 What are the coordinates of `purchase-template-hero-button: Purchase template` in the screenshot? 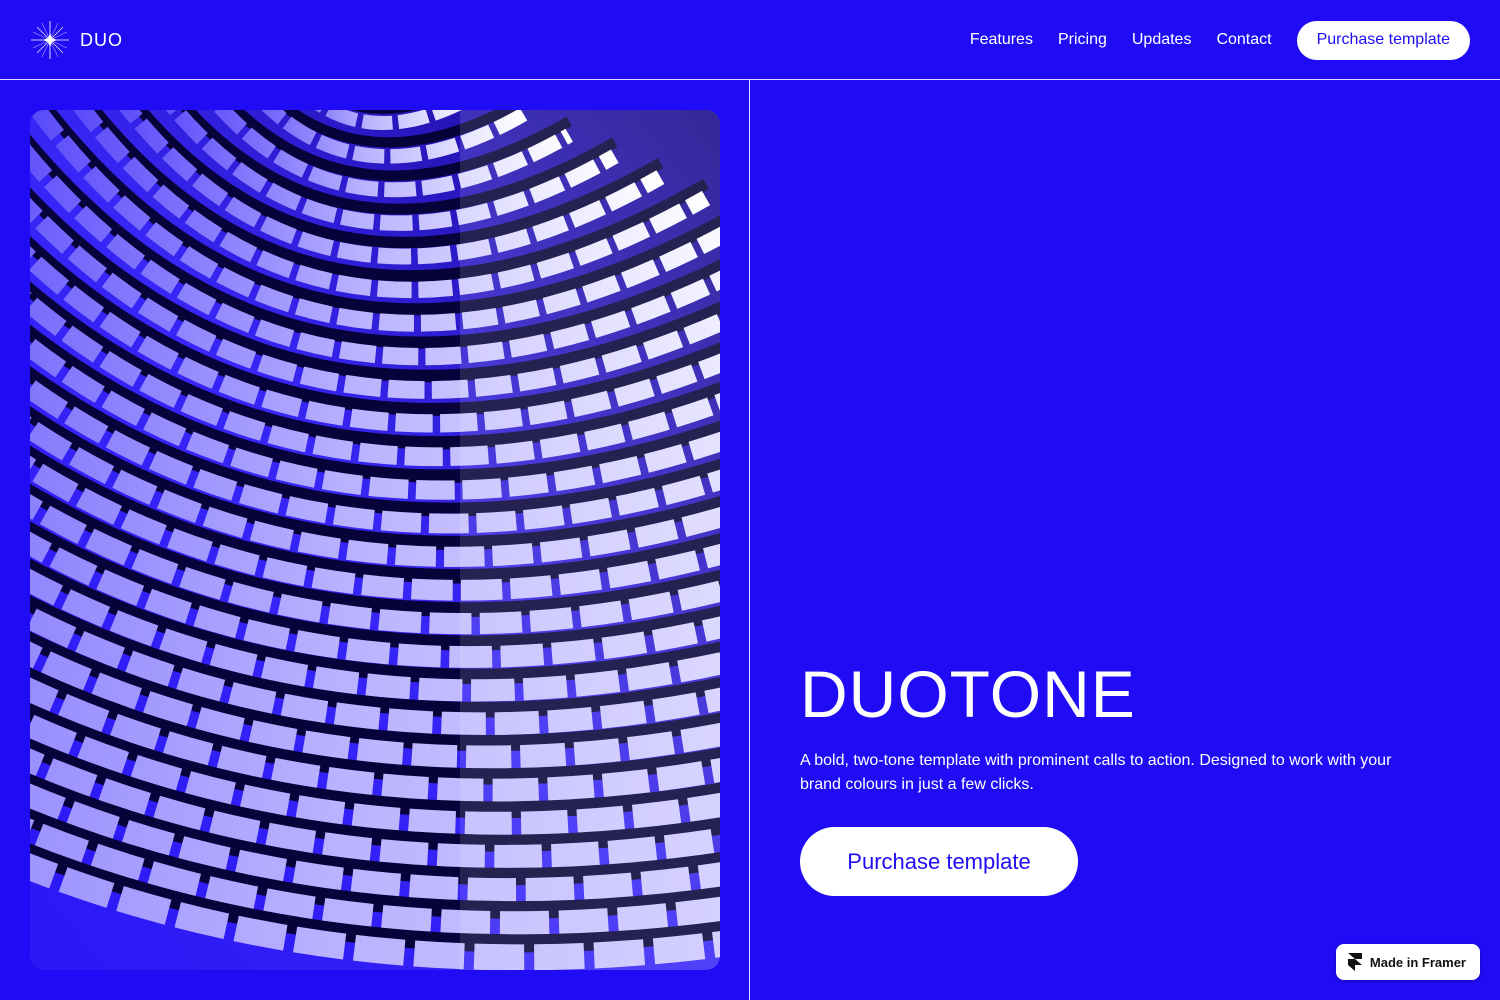 It's located at (939, 861).